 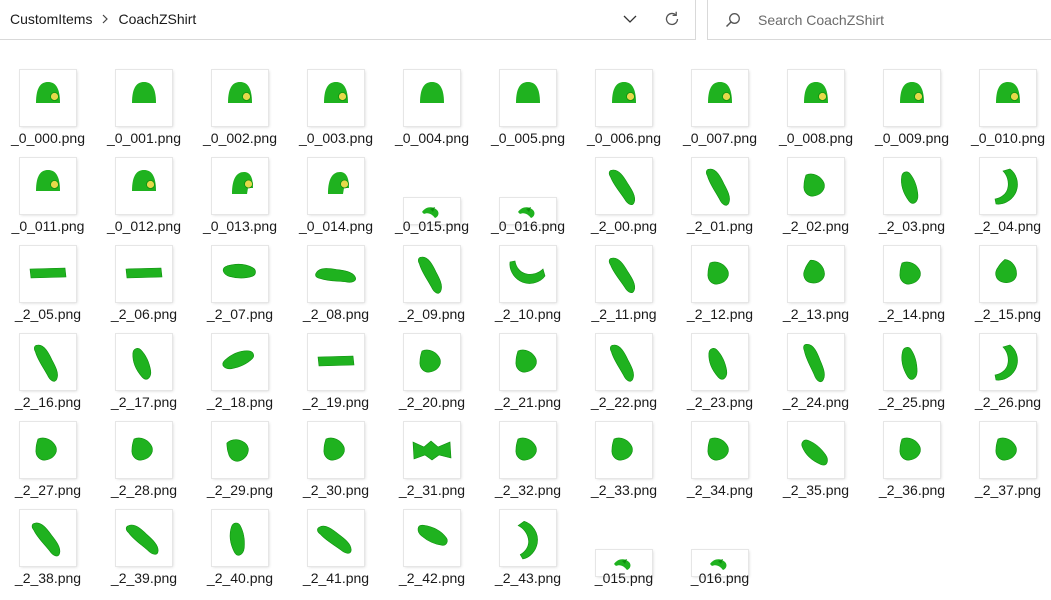 I want to click on file-item: _2_33.png, so click(x=624, y=448).